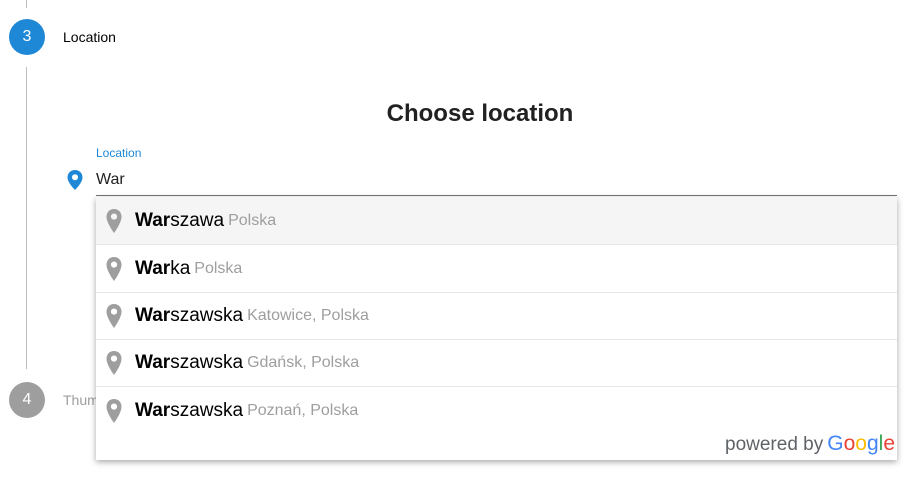 The width and height of the screenshot is (924, 486). I want to click on suggestion-secondary-text: Katowice, Polska, so click(308, 315).